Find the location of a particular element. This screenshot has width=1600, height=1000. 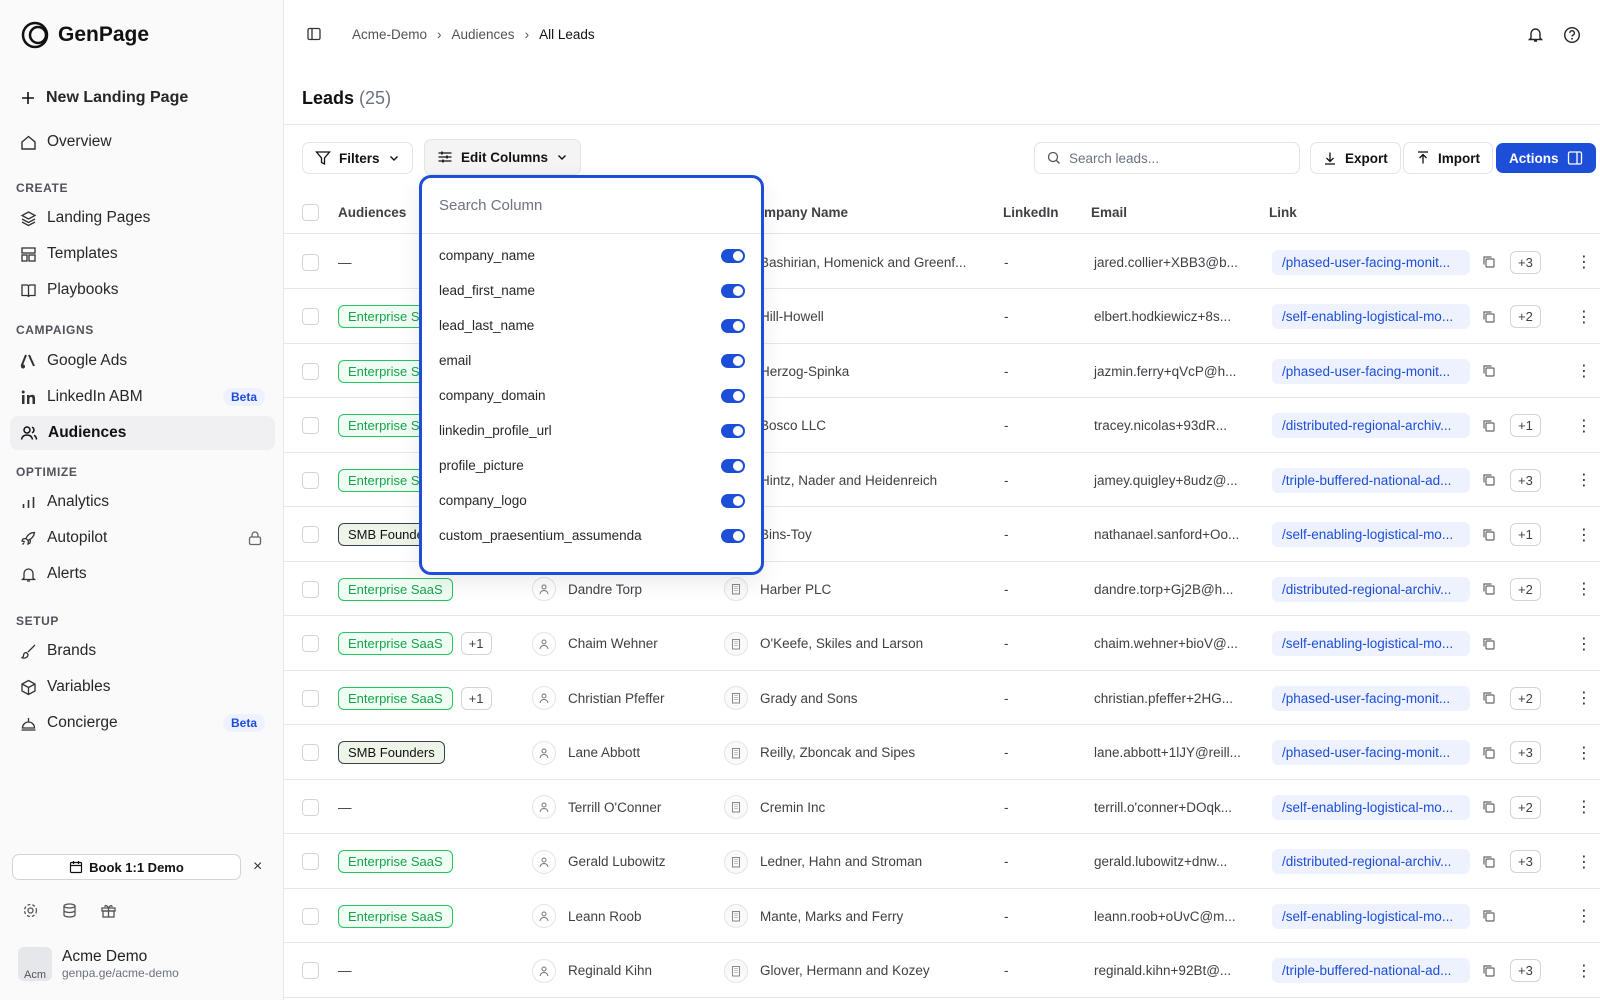

sidebar-item-landing-pages: Landing Pages is located at coordinates (142, 218).